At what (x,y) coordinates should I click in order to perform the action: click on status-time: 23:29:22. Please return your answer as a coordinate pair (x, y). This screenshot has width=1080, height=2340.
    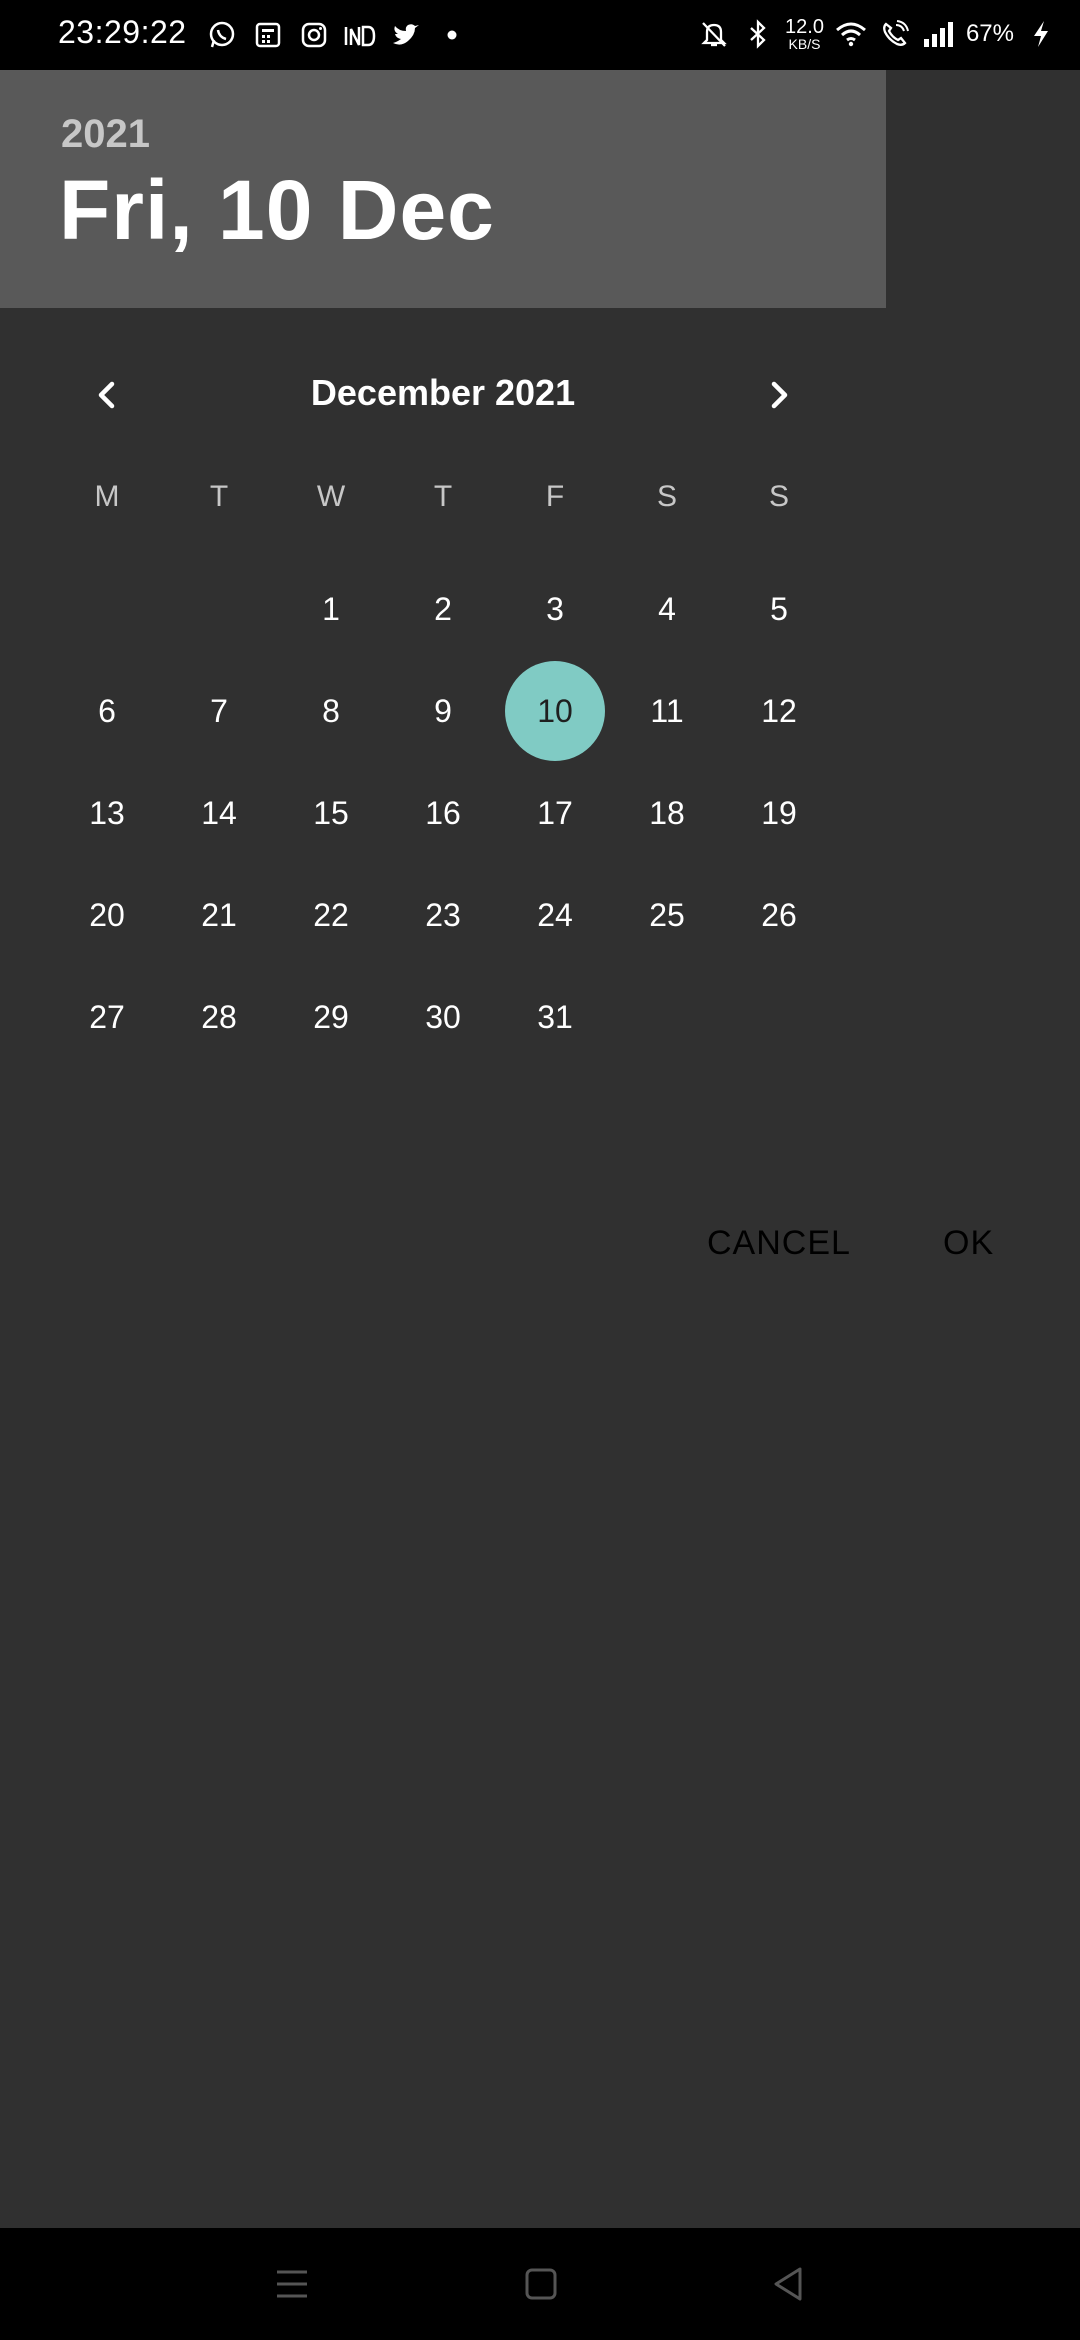
    Looking at the image, I should click on (122, 32).